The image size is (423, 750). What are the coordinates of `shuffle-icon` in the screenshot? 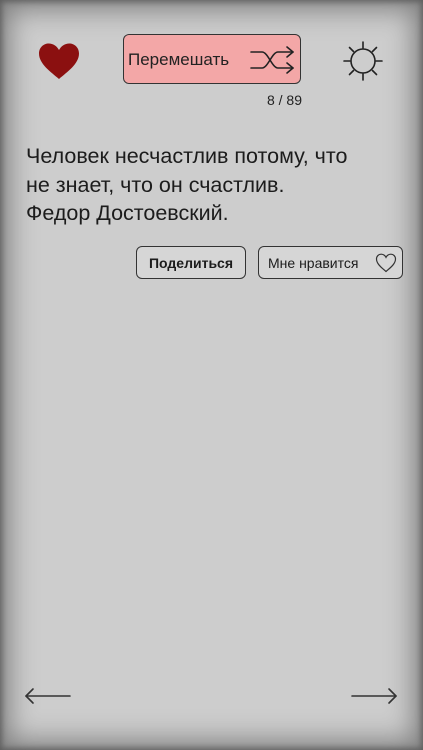 It's located at (272, 60).